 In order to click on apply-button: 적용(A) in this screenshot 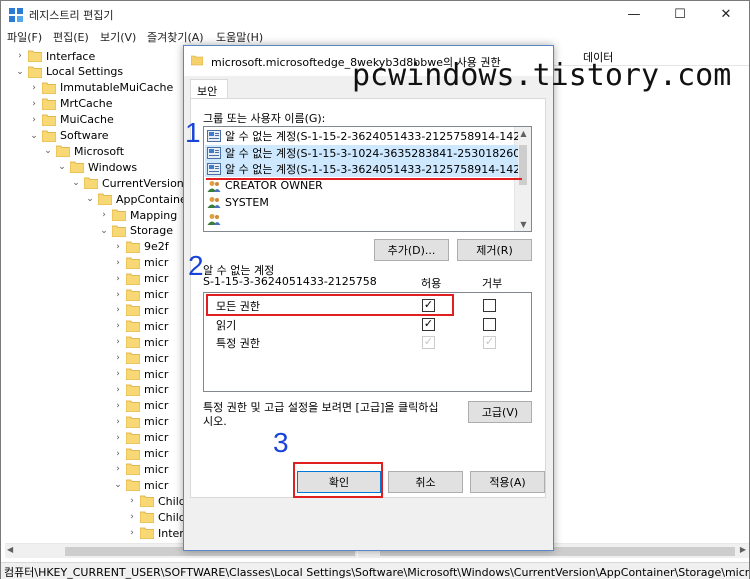, I will do `click(507, 482)`.